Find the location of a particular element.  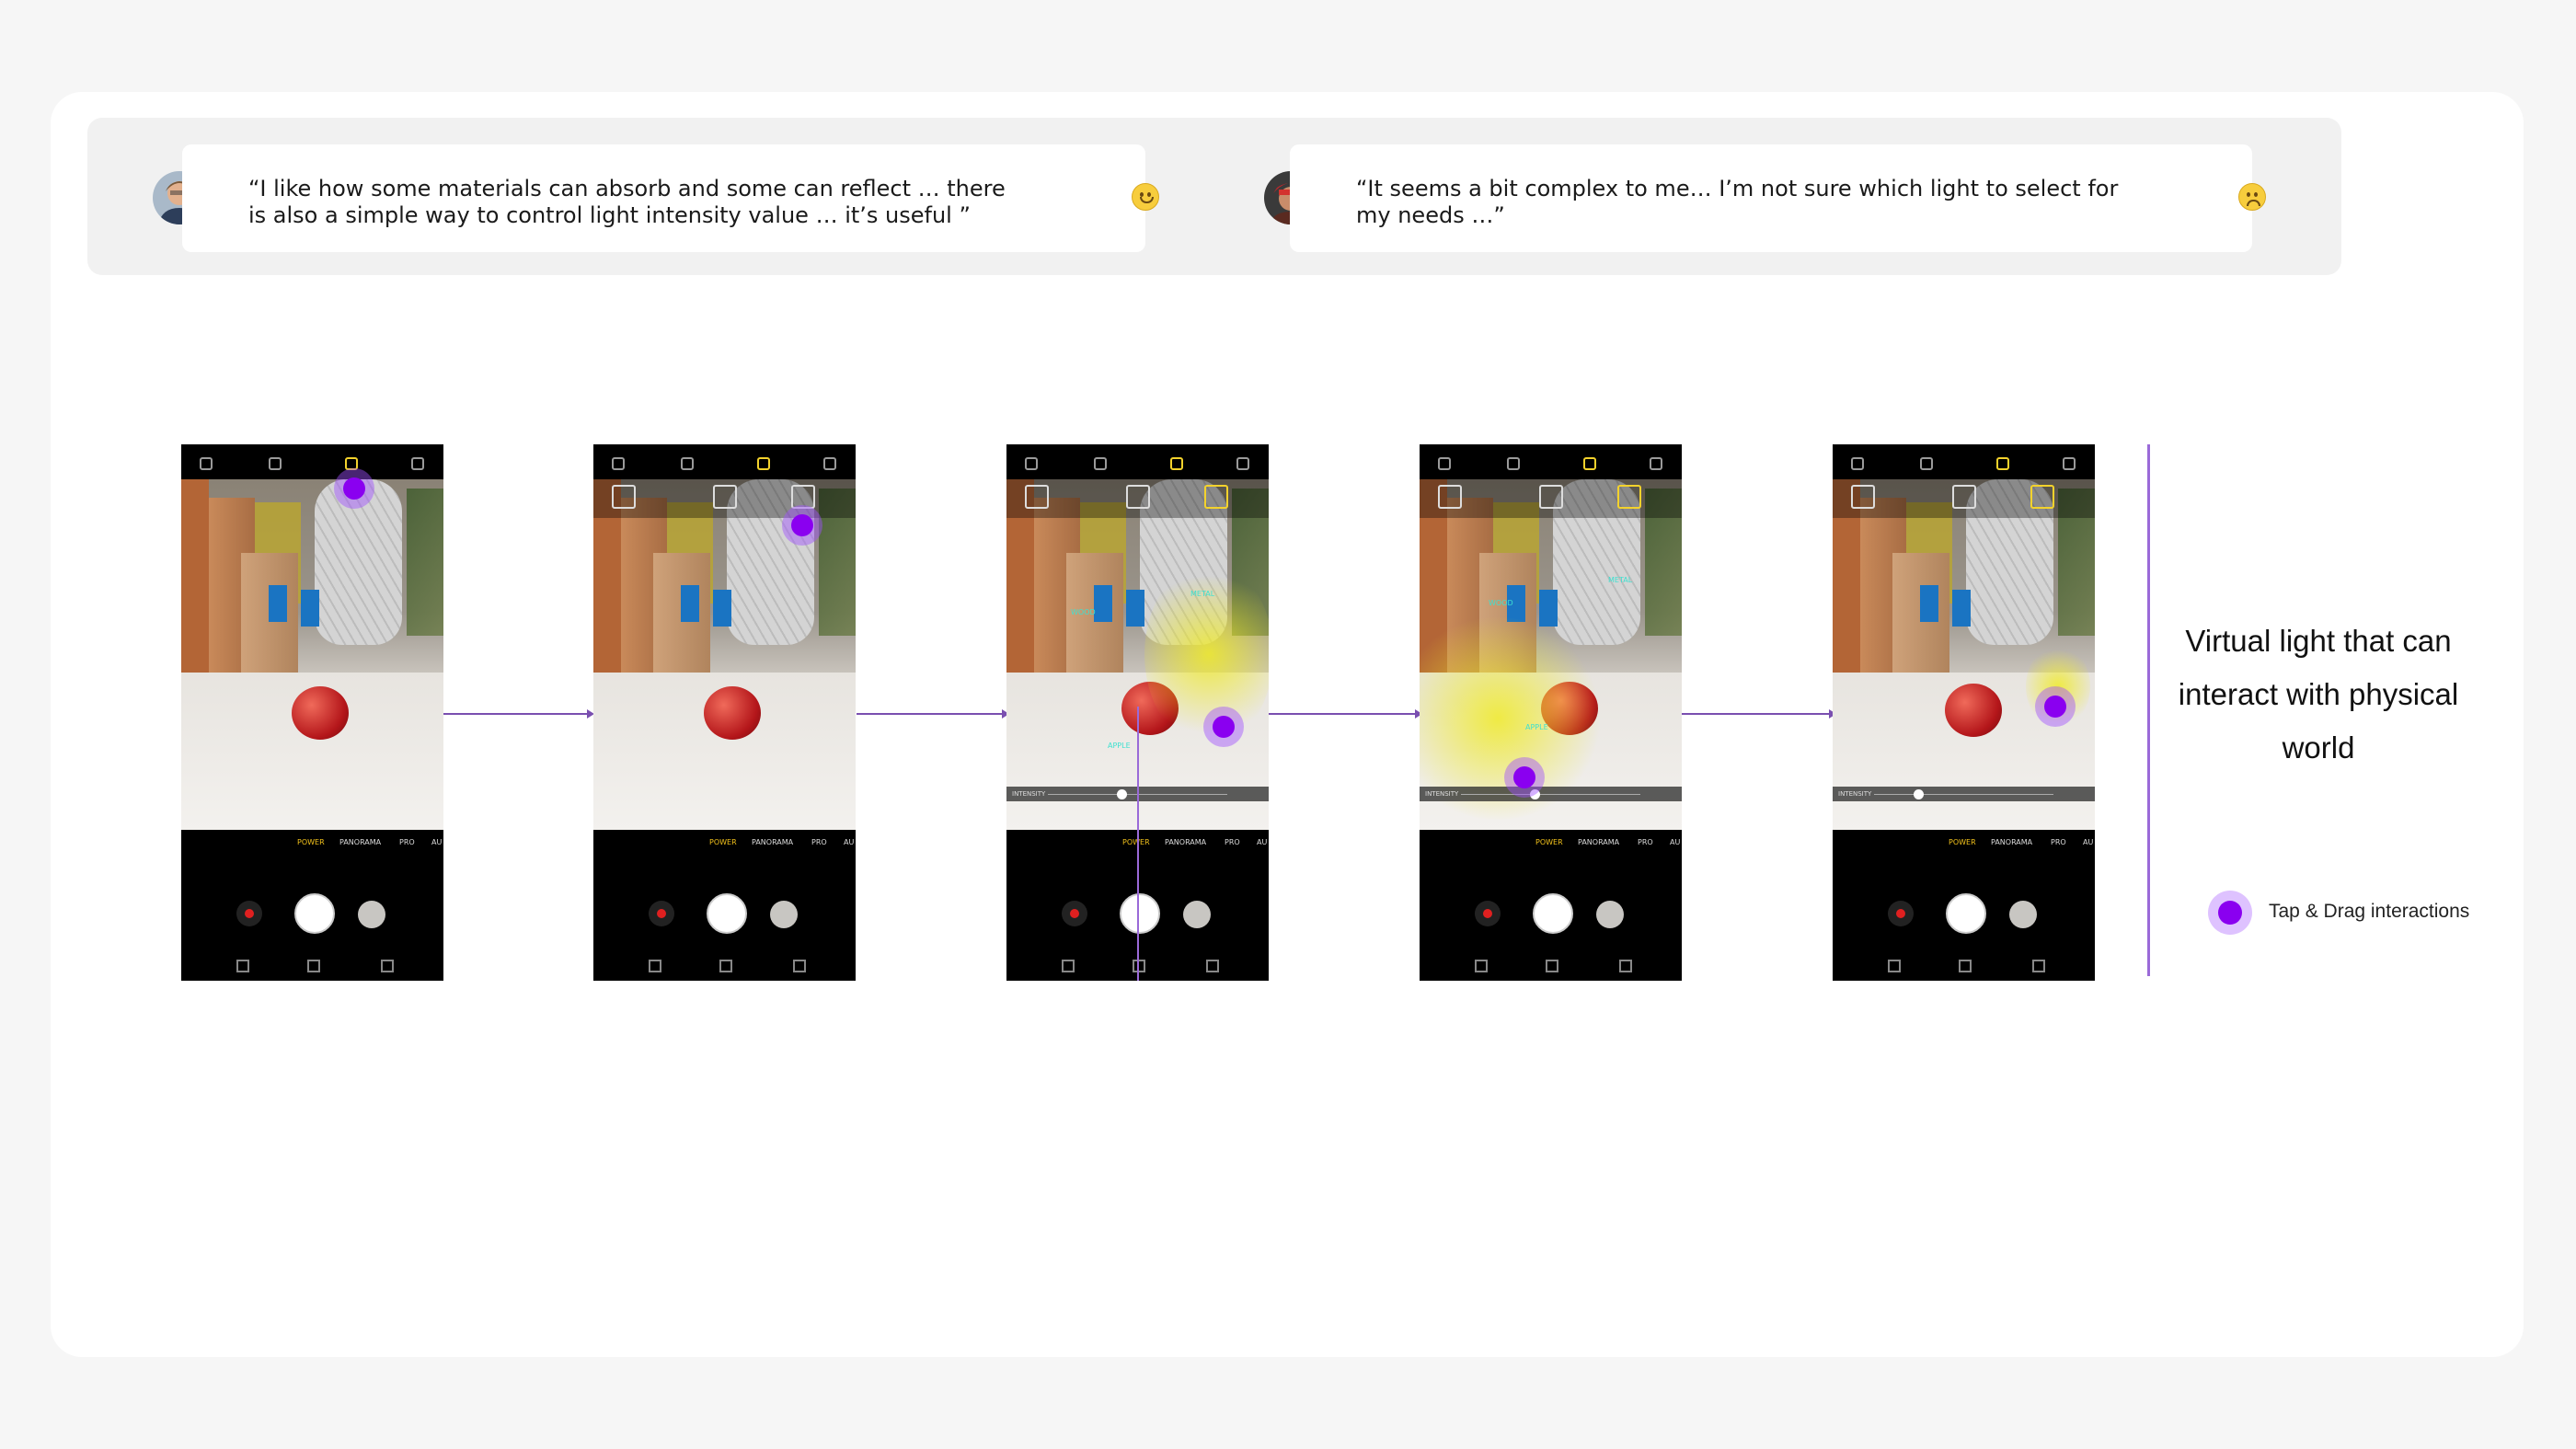

phone-screen-step-5: INTENSITY POWER PANORAMA PRO AU is located at coordinates (1964, 712).